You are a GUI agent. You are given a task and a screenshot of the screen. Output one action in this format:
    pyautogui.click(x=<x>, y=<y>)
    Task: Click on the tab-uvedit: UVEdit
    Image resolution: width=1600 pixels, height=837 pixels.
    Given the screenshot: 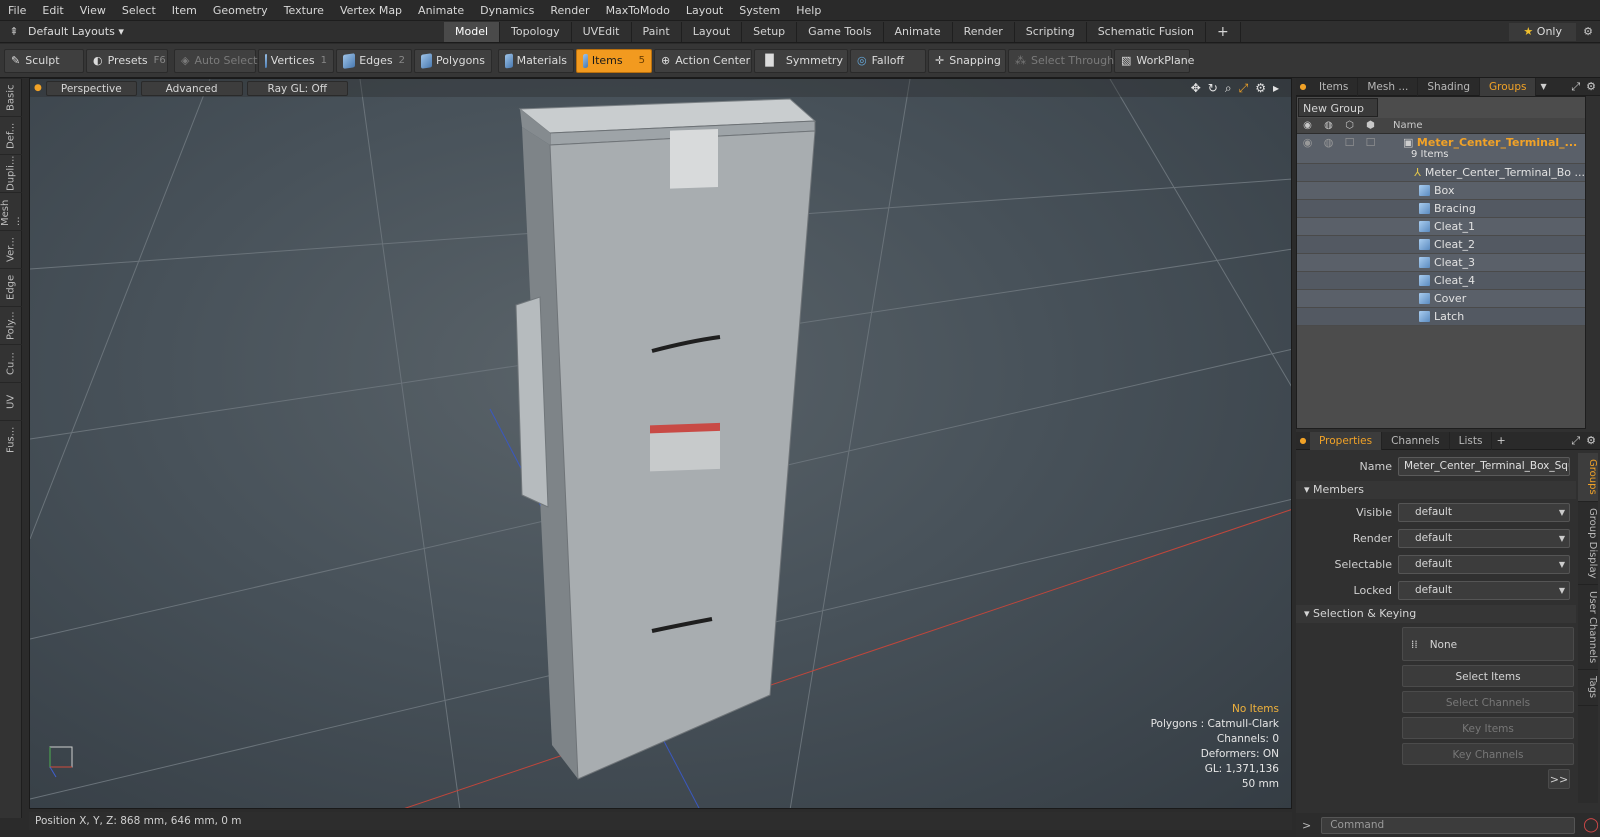 What is the action you would take?
    pyautogui.click(x=602, y=31)
    